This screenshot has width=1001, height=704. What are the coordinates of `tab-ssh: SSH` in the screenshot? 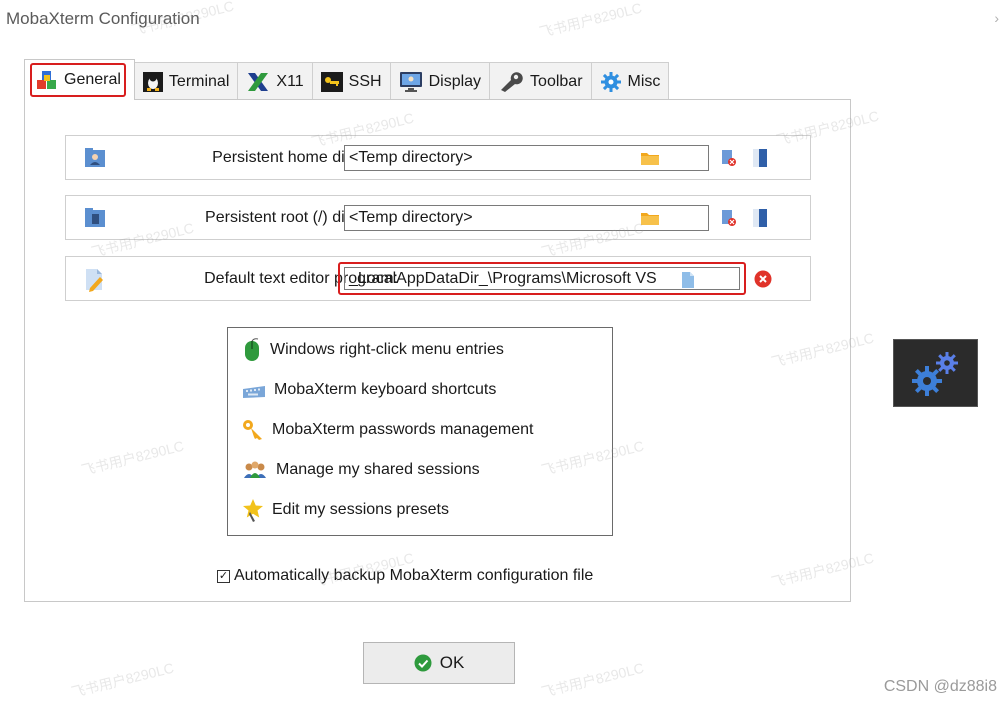 It's located at (351, 81).